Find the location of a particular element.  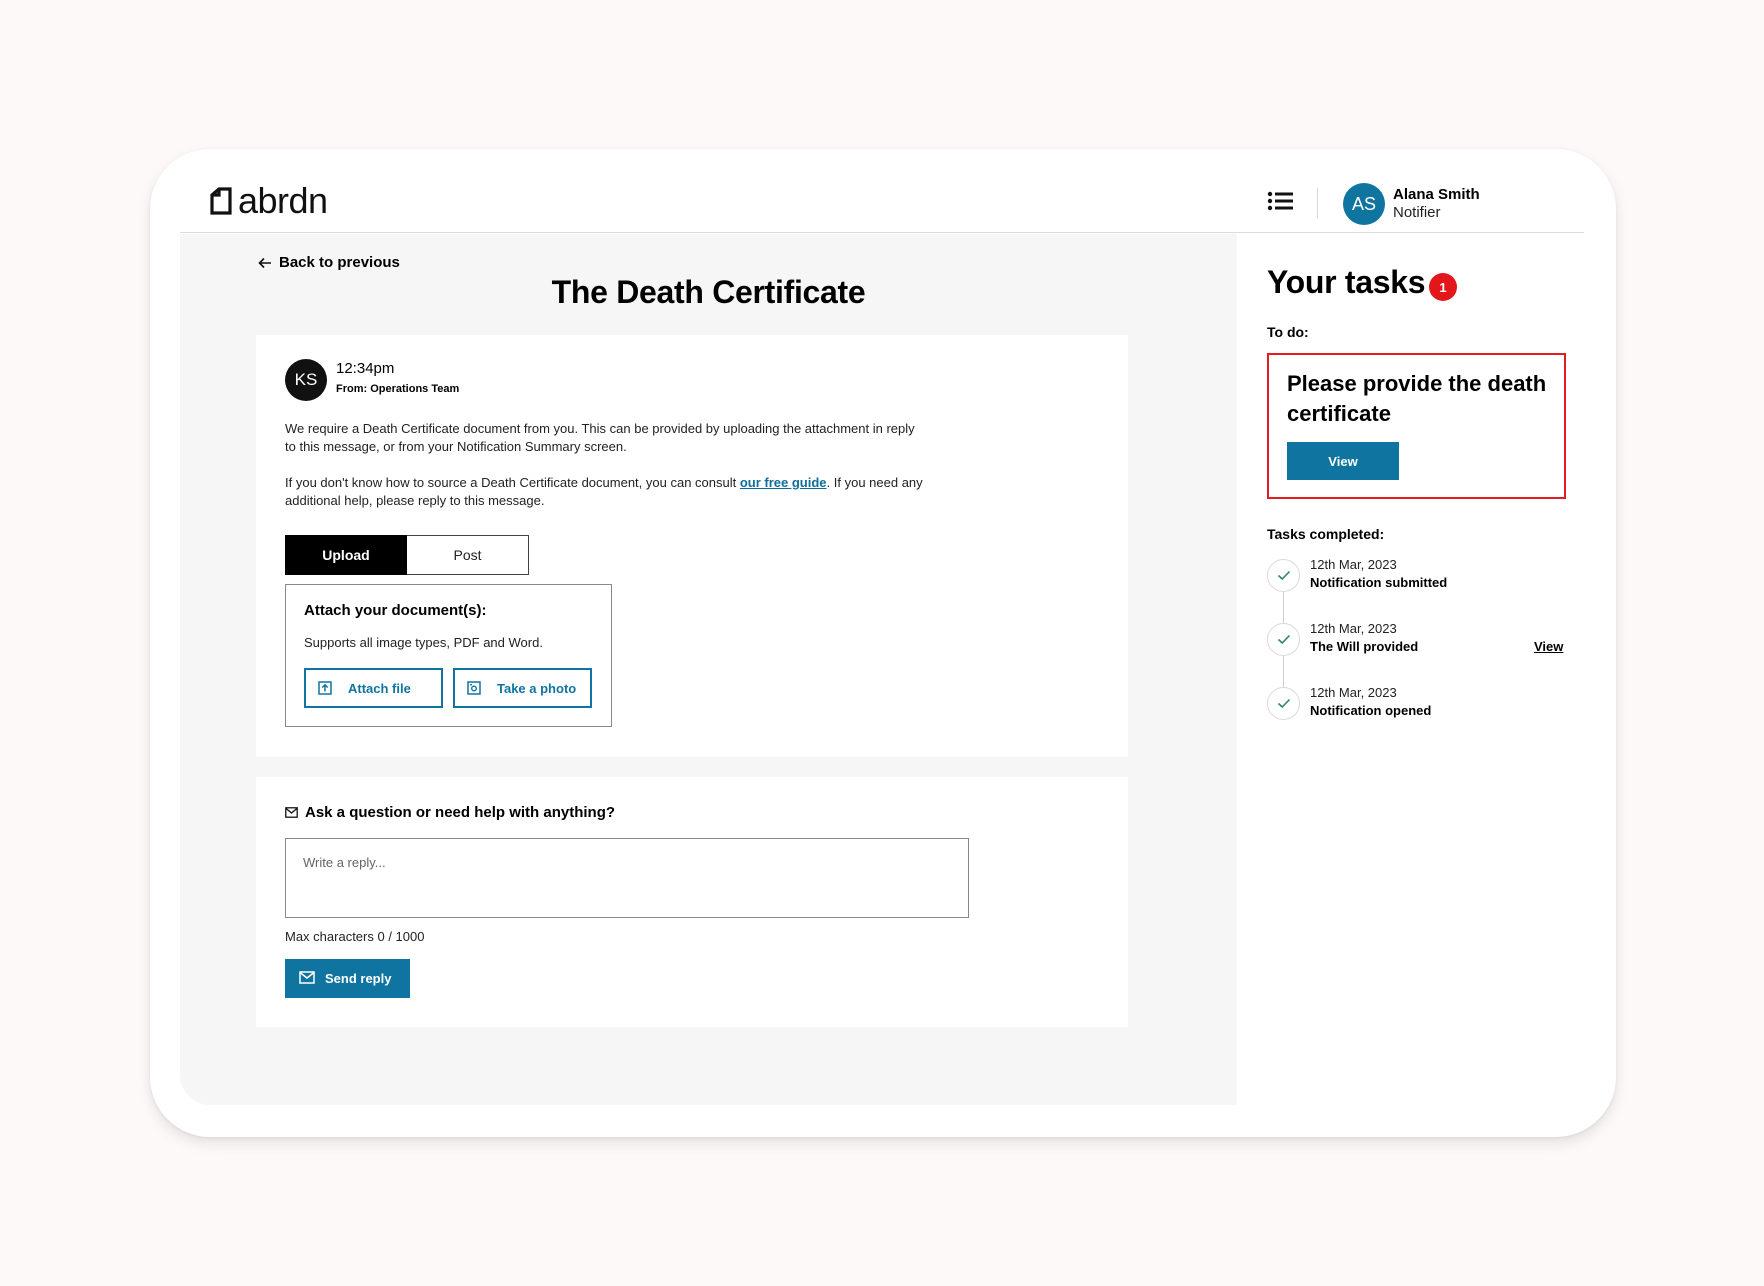

todo-label: To do: is located at coordinates (1288, 332).